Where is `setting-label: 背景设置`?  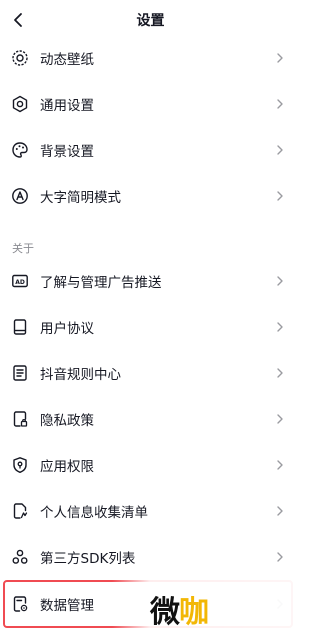
setting-label: 背景设置 is located at coordinates (67, 152).